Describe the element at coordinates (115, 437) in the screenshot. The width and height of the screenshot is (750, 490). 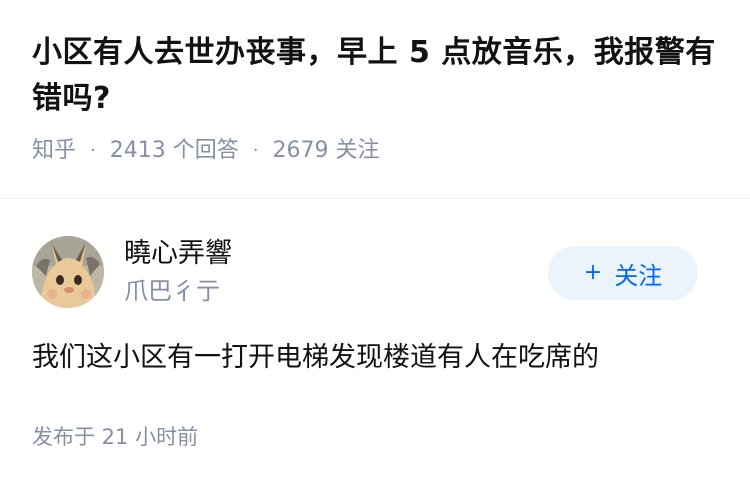
I see `publish-time: 发布于 21 小时前` at that location.